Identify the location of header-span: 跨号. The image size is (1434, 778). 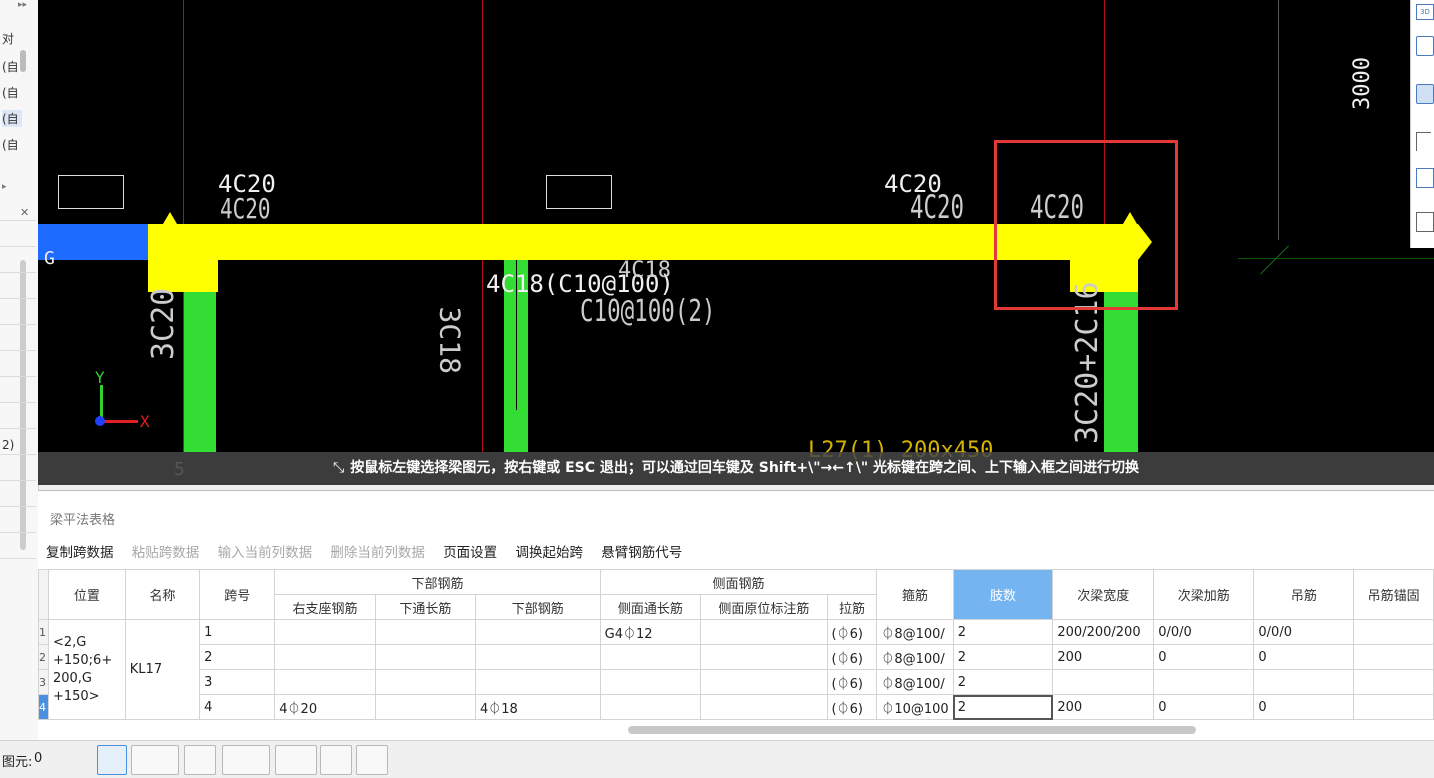
(237, 594).